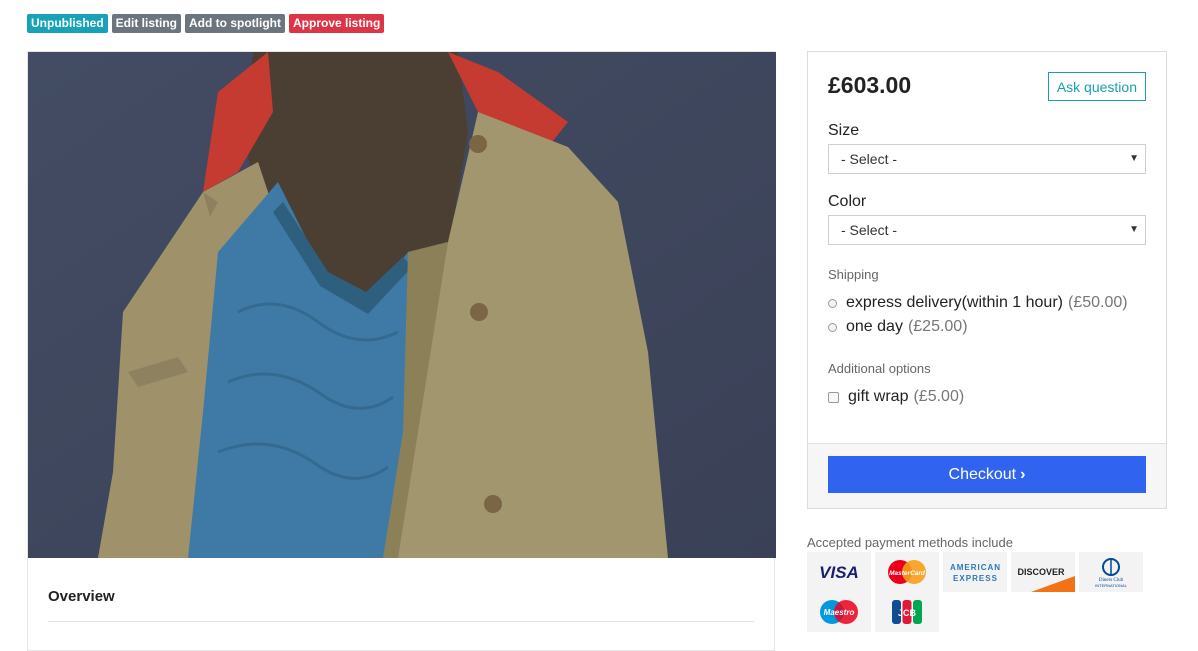  Describe the element at coordinates (954, 302) in the screenshot. I see `shipping-option-label: express delivery(within 1 hour)` at that location.